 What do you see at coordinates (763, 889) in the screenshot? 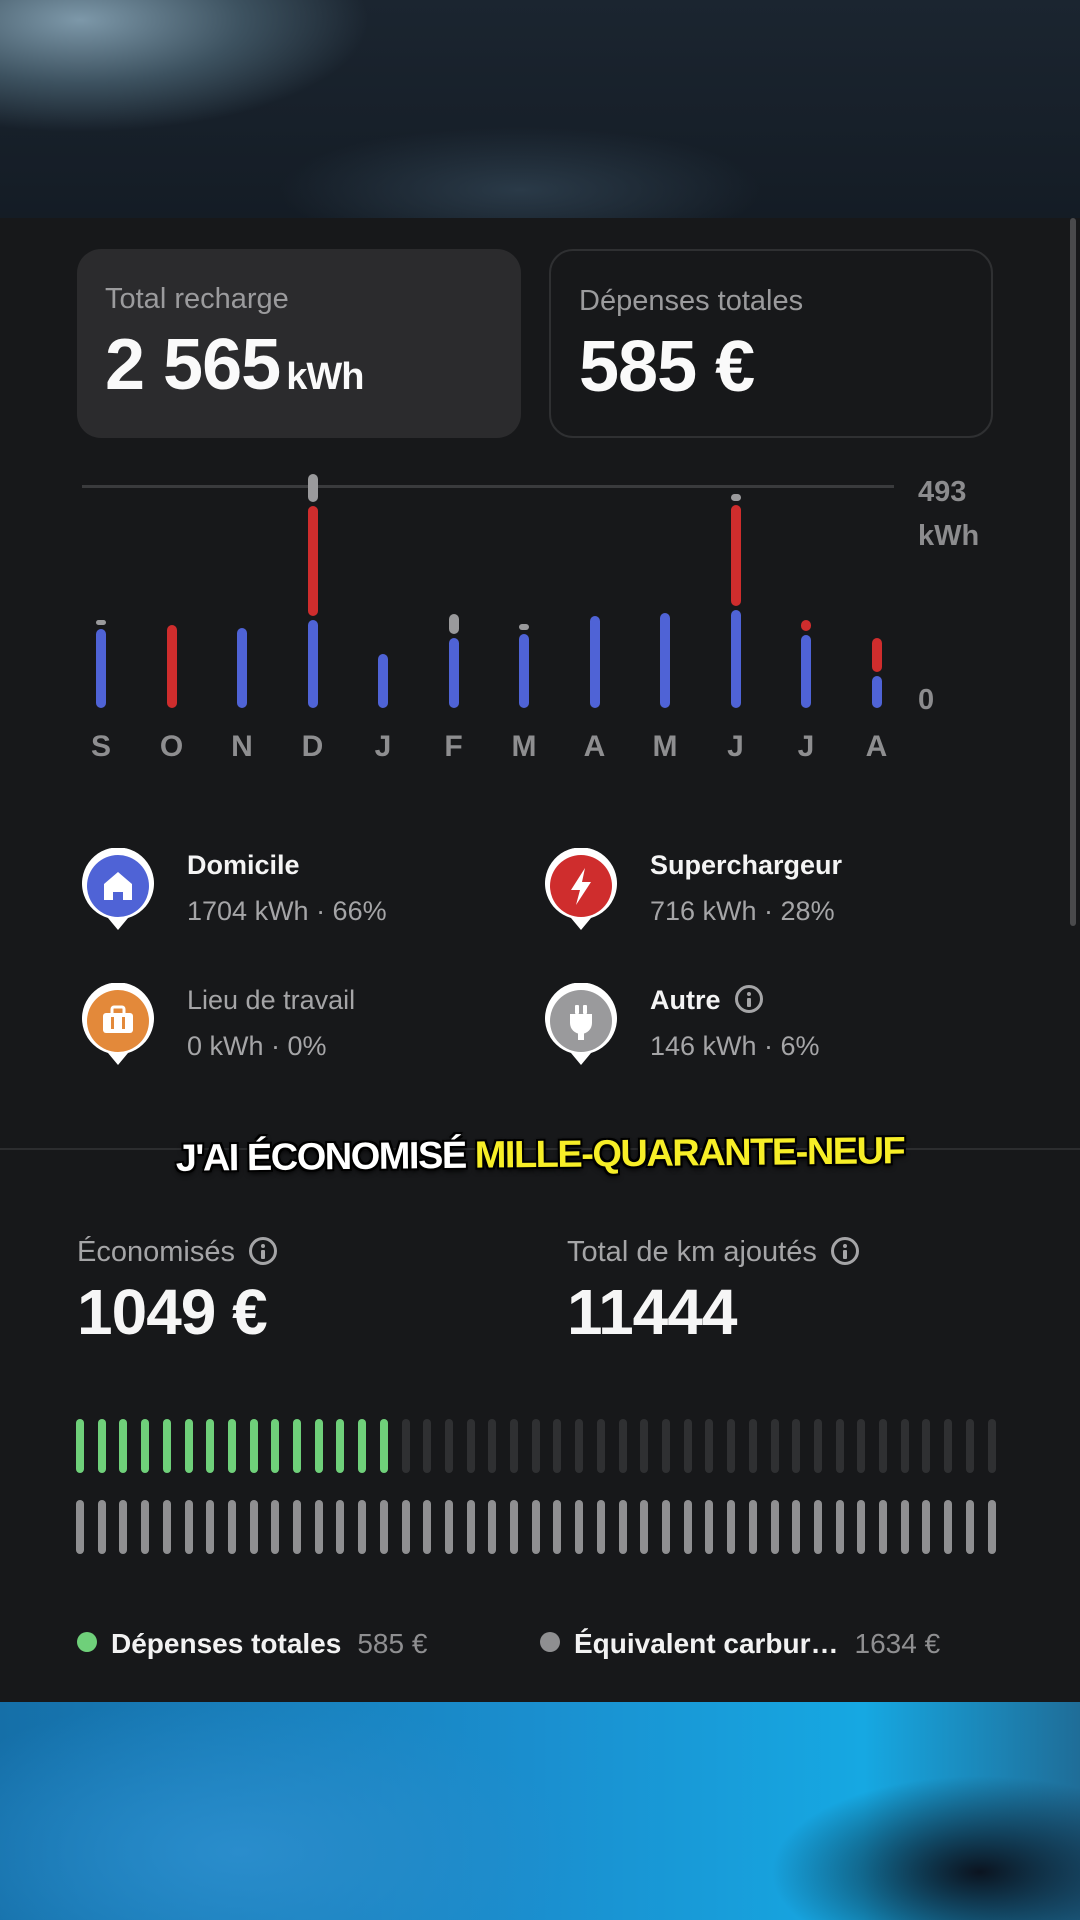
I see `location-supercharger: Superchargeur 716 kWh · 28%` at bounding box center [763, 889].